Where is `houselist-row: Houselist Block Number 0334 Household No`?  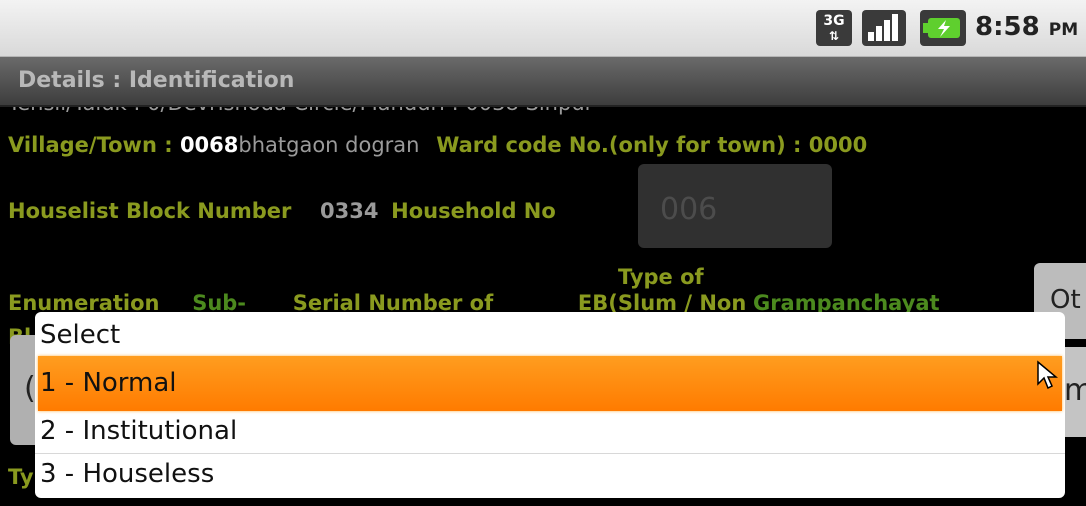
houselist-row: Houselist Block Number 0334 Household No is located at coordinates (282, 211).